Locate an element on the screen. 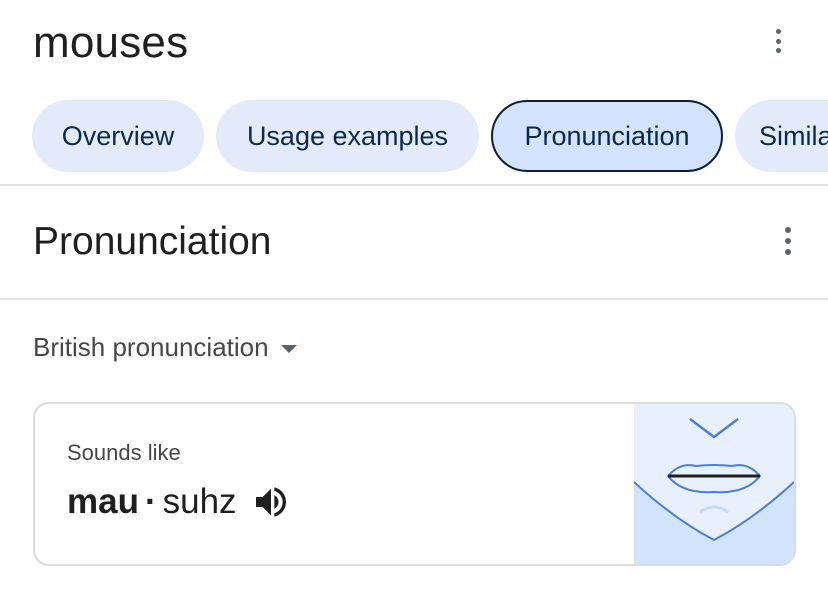 The image size is (828, 608). word-title: mouses is located at coordinates (111, 42).